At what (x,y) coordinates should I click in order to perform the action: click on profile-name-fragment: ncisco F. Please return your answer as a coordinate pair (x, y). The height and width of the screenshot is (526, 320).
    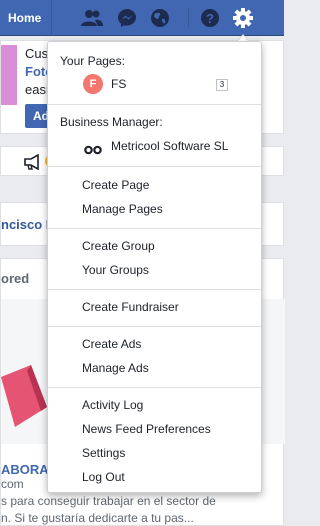
    Looking at the image, I should click on (27, 224).